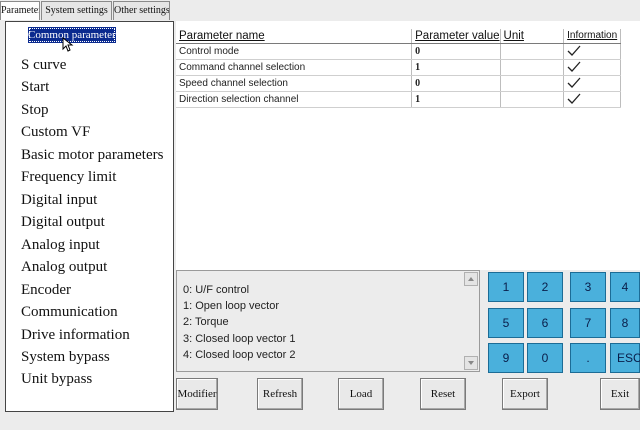 The image size is (640, 430). I want to click on key-1: 1, so click(506, 287).